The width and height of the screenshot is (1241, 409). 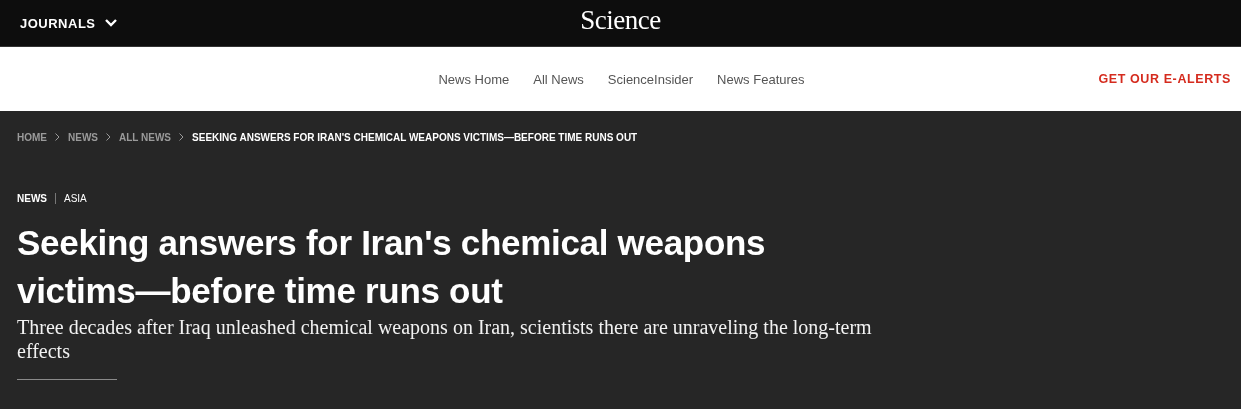 What do you see at coordinates (32, 137) in the screenshot?
I see `breadcrumb-link: HOME` at bounding box center [32, 137].